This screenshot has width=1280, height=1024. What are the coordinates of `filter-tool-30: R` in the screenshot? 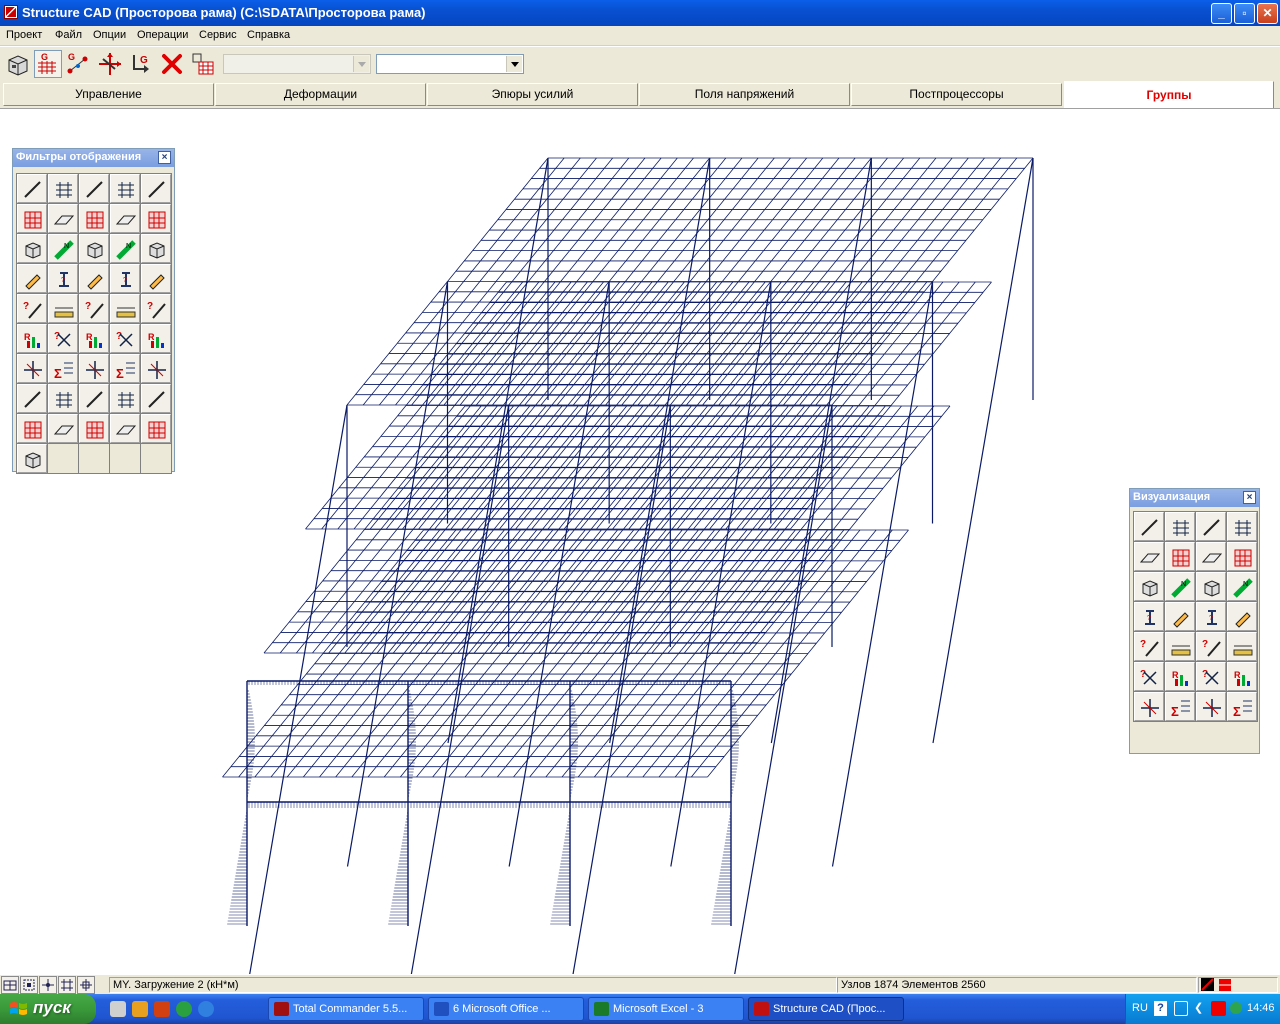 It's located at (156, 338).